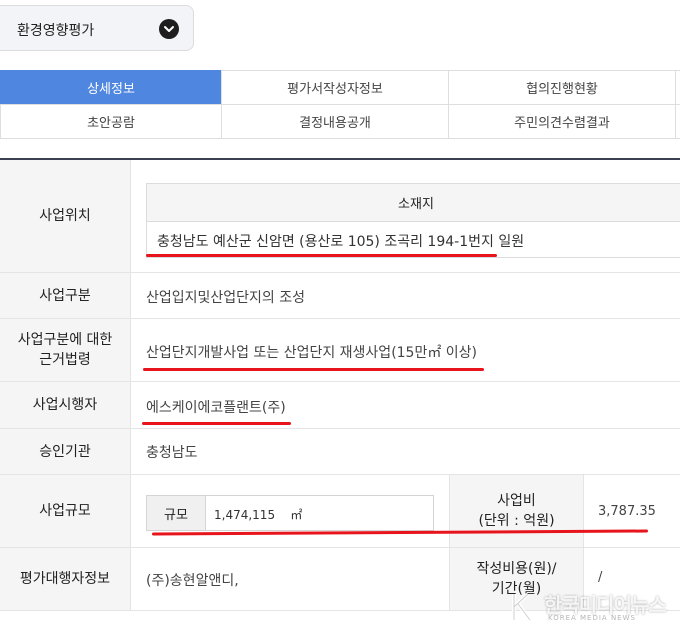 The width and height of the screenshot is (680, 633). What do you see at coordinates (111, 87) in the screenshot?
I see `tab-detail-info: 상세정보` at bounding box center [111, 87].